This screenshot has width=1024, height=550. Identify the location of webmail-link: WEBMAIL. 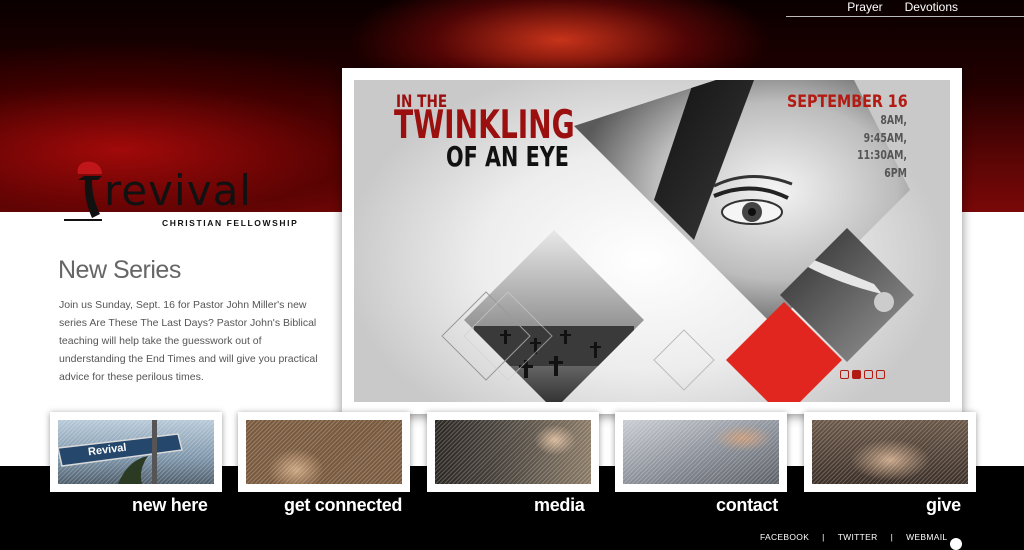
(926, 537).